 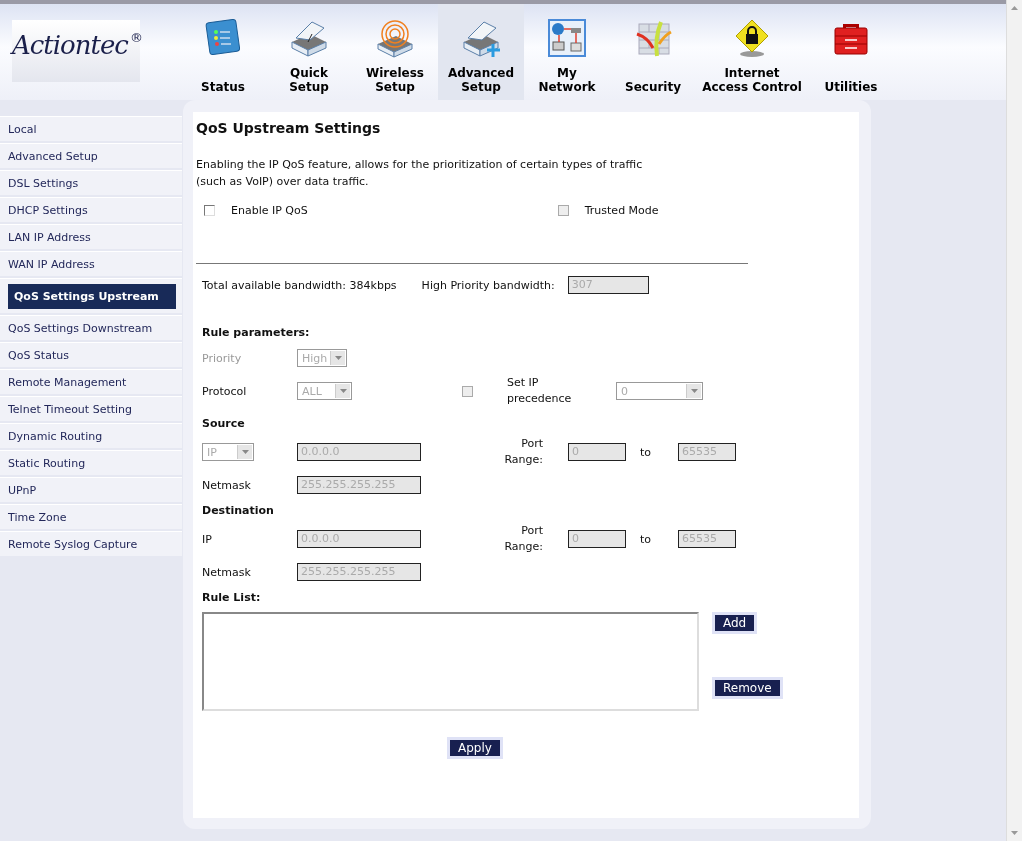 I want to click on checkbox-label: Set IP precedence, so click(x=540, y=391).